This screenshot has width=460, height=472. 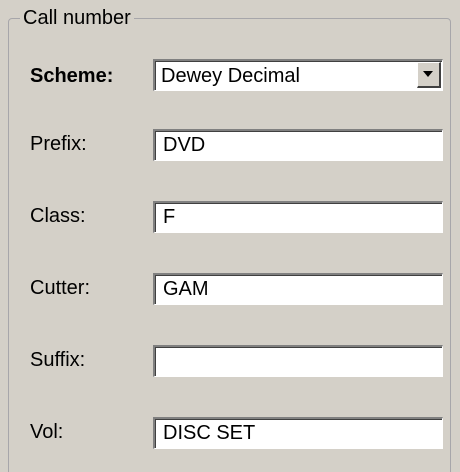 I want to click on prefix-label: Prefix:, so click(x=58, y=144).